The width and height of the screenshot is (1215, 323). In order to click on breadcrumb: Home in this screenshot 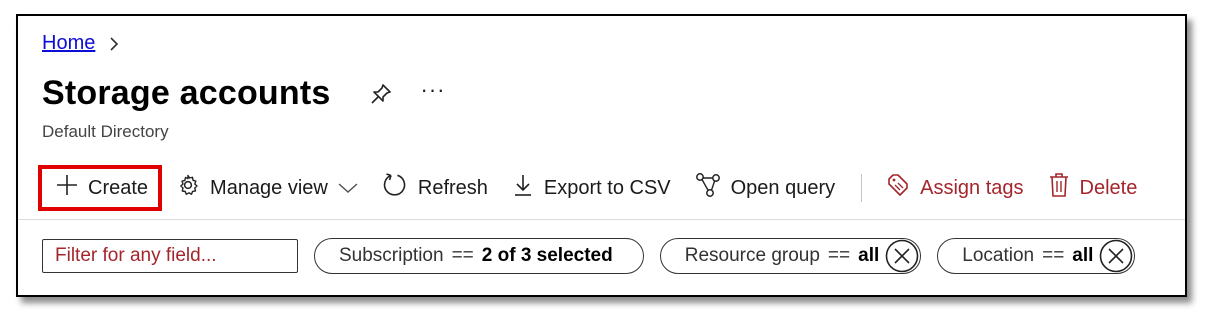, I will do `click(81, 43)`.